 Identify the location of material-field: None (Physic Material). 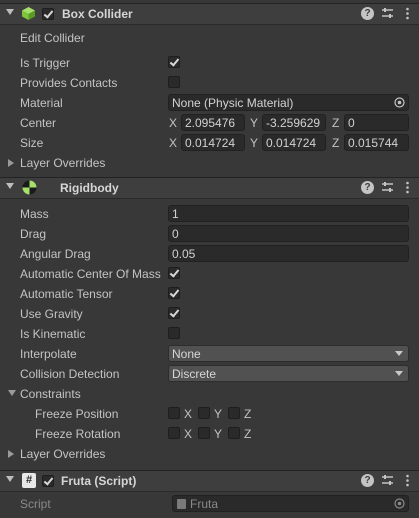
(288, 102).